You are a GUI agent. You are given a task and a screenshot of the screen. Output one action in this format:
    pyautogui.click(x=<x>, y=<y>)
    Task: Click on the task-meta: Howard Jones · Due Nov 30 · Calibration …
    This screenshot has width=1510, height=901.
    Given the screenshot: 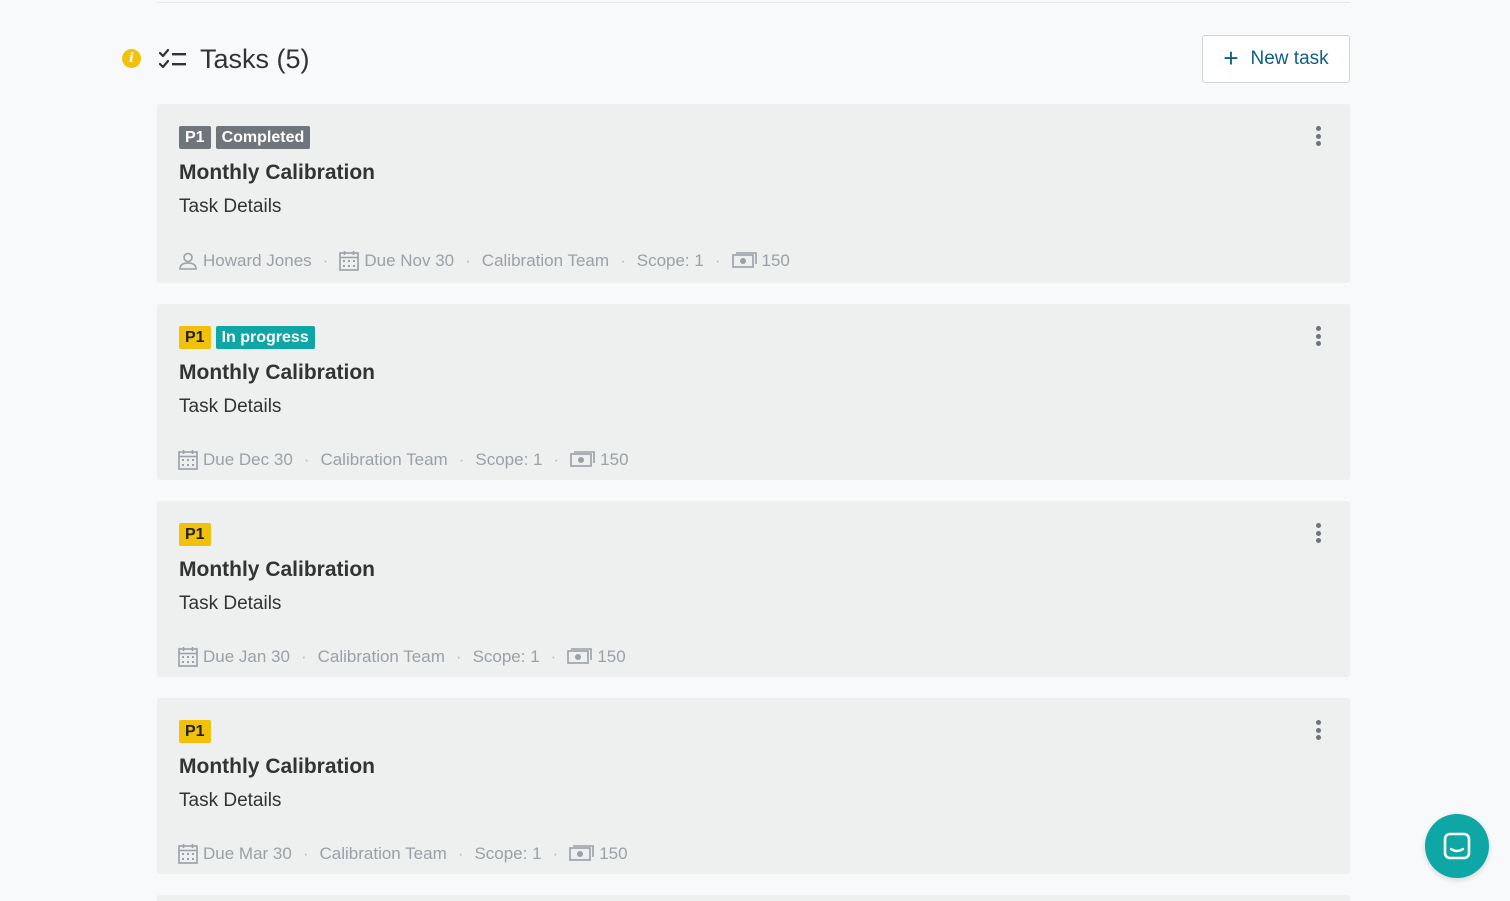 What is the action you would take?
    pyautogui.click(x=484, y=260)
    